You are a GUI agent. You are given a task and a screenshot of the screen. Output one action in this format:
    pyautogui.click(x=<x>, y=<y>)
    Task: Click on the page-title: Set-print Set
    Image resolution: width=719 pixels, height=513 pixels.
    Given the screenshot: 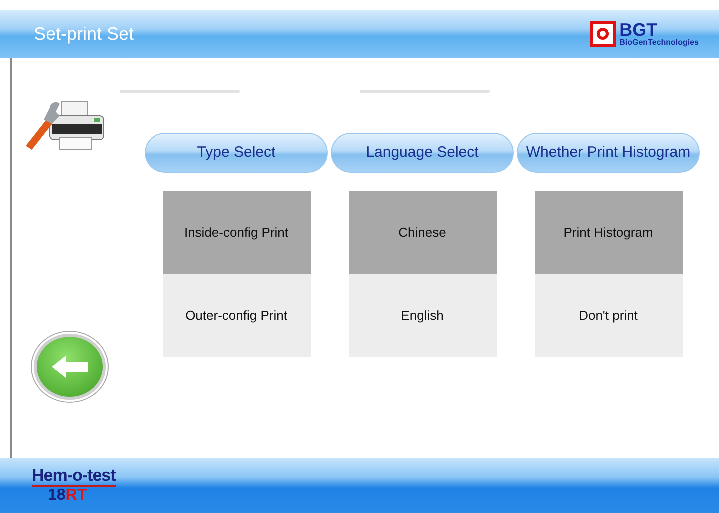 What is the action you would take?
    pyautogui.click(x=84, y=34)
    